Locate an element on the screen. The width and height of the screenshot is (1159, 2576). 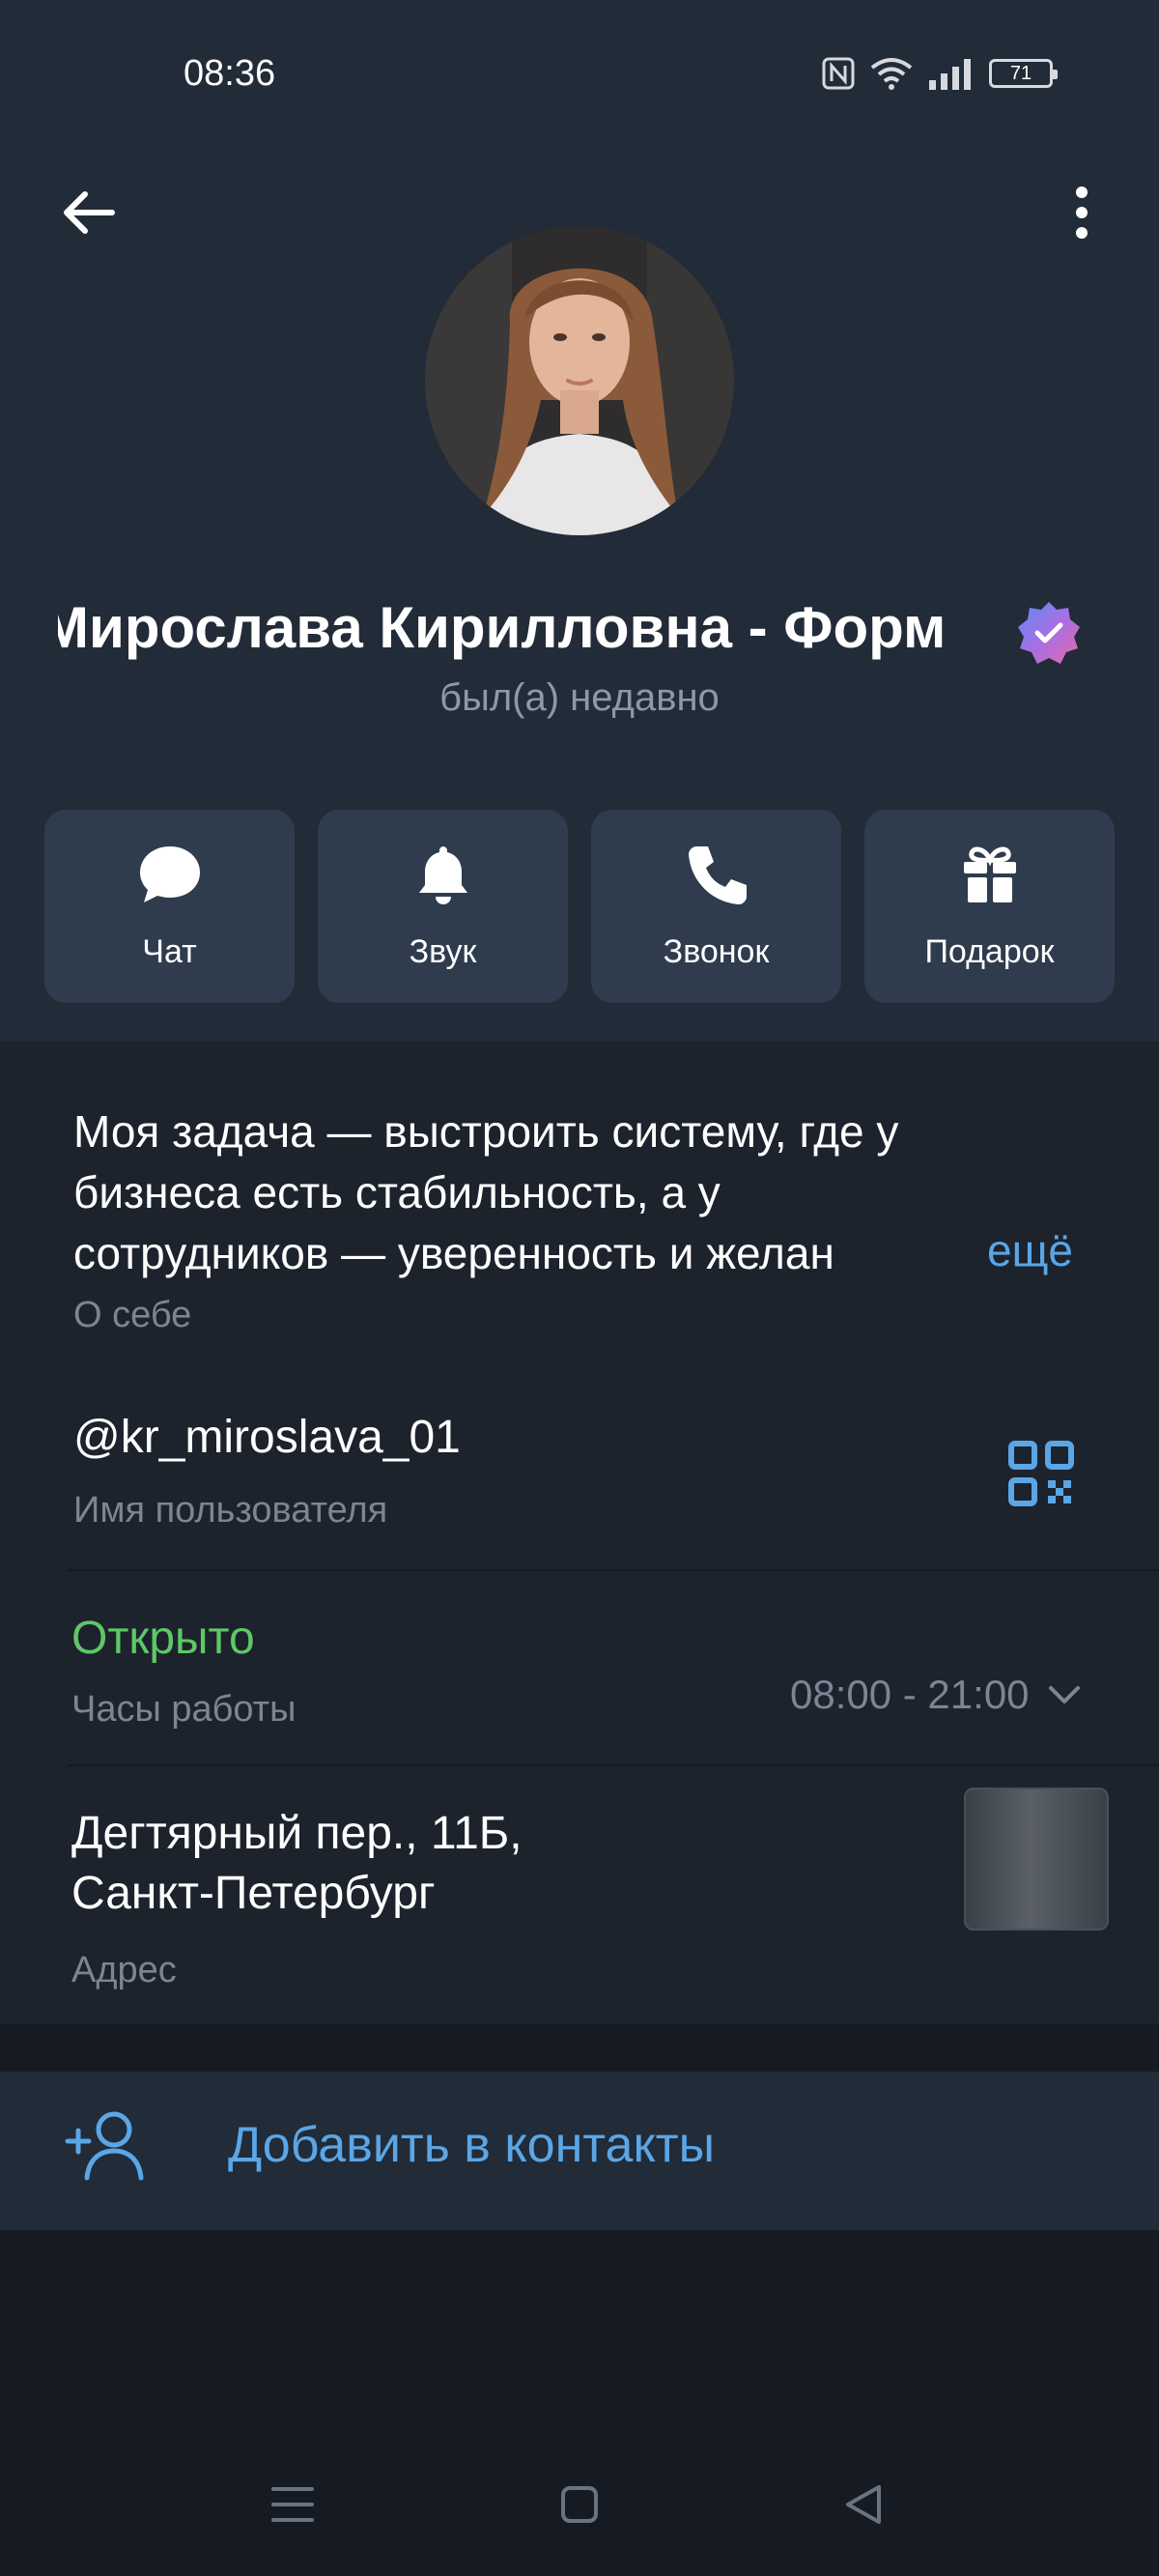
more-vertical-icon is located at coordinates (1082, 213).